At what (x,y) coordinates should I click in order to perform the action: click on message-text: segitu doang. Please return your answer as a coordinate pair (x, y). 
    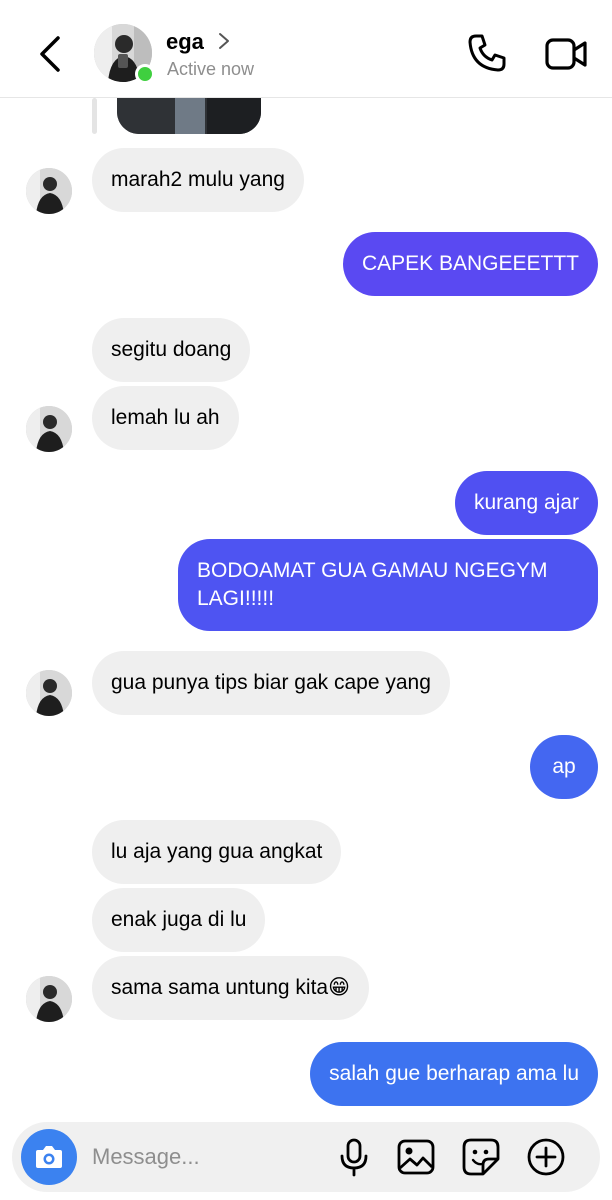
    Looking at the image, I should click on (171, 349).